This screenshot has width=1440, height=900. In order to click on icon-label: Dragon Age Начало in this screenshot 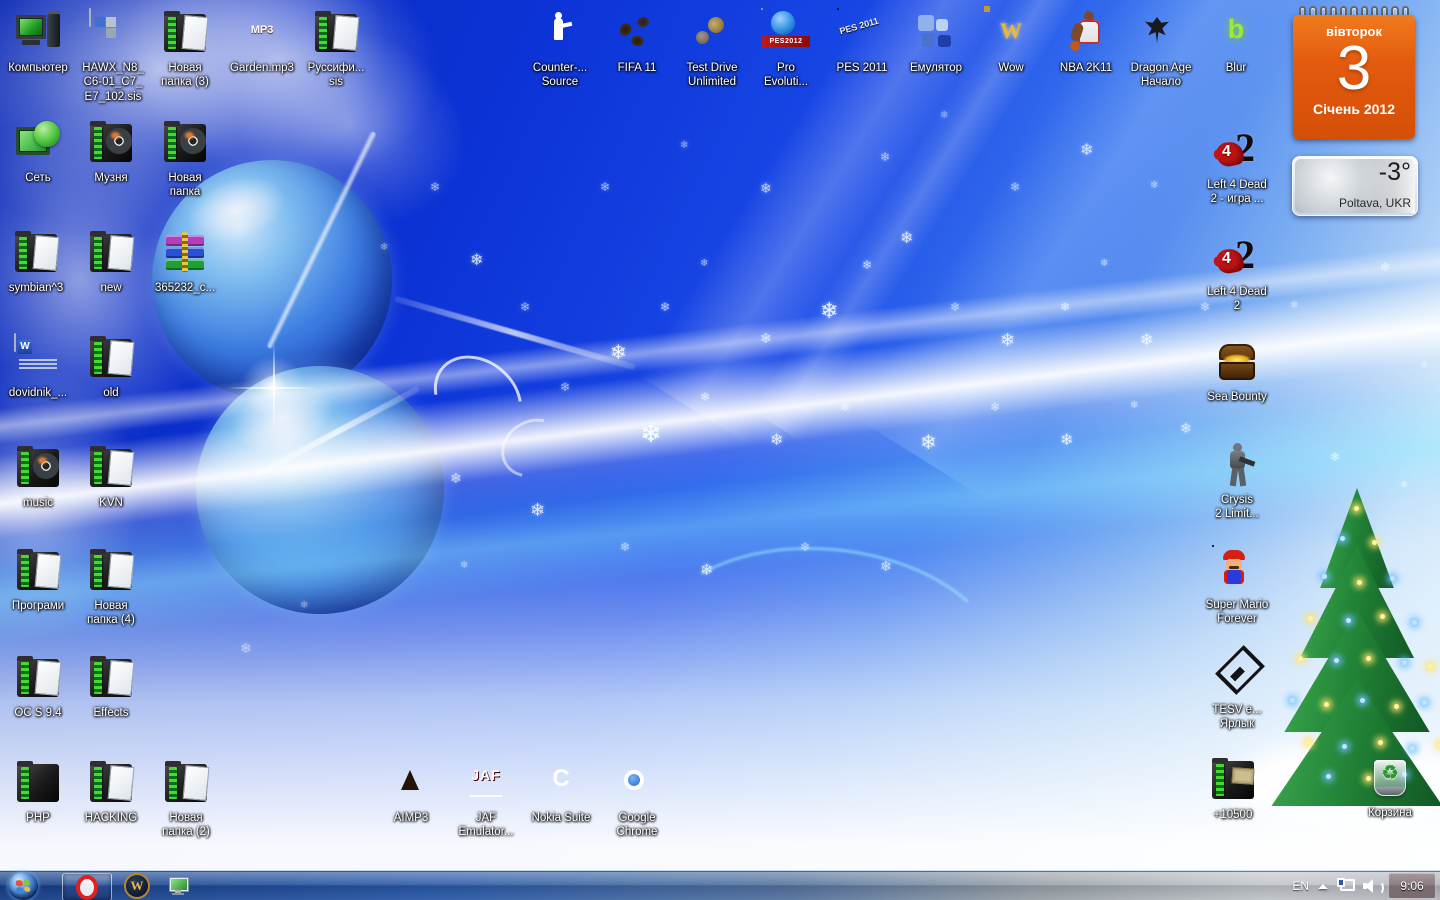, I will do `click(1161, 75)`.